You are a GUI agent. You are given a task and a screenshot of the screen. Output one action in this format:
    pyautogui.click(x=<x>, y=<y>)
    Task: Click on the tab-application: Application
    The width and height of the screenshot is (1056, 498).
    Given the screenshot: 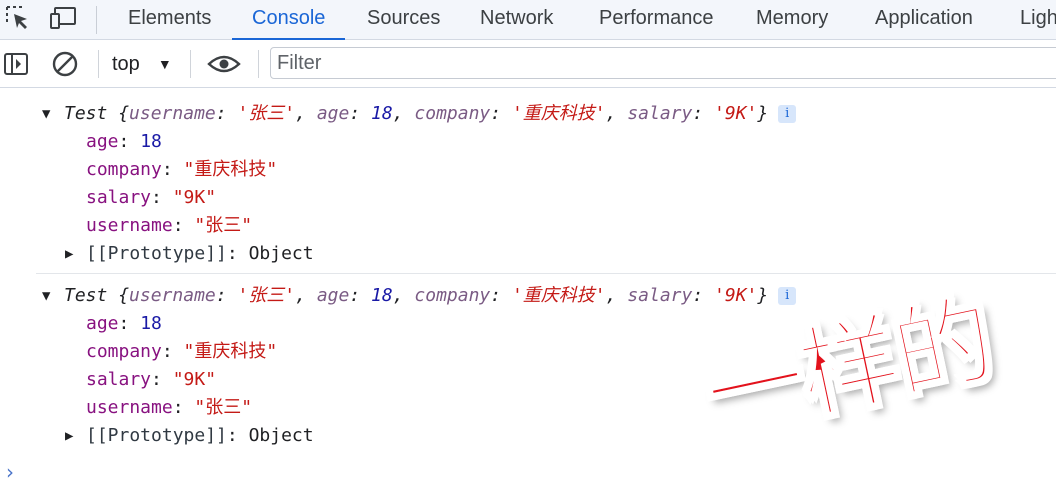 What is the action you would take?
    pyautogui.click(x=924, y=20)
    